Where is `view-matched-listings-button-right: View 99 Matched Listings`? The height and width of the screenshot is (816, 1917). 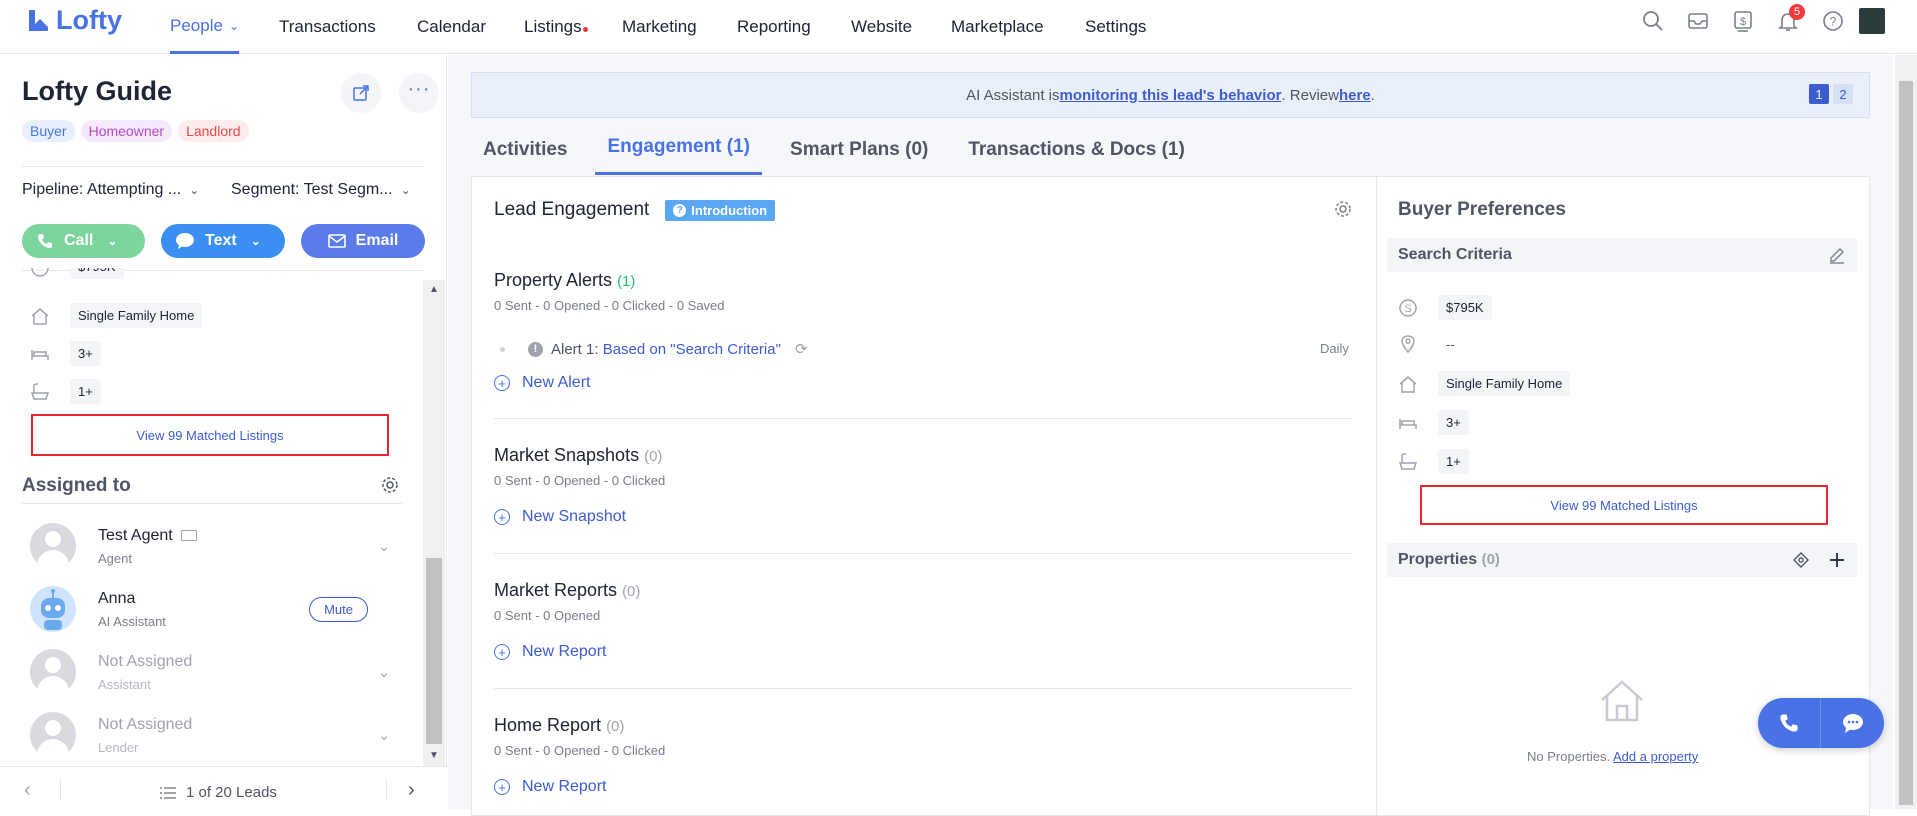
view-matched-listings-button-right: View 99 Matched Listings is located at coordinates (1624, 505).